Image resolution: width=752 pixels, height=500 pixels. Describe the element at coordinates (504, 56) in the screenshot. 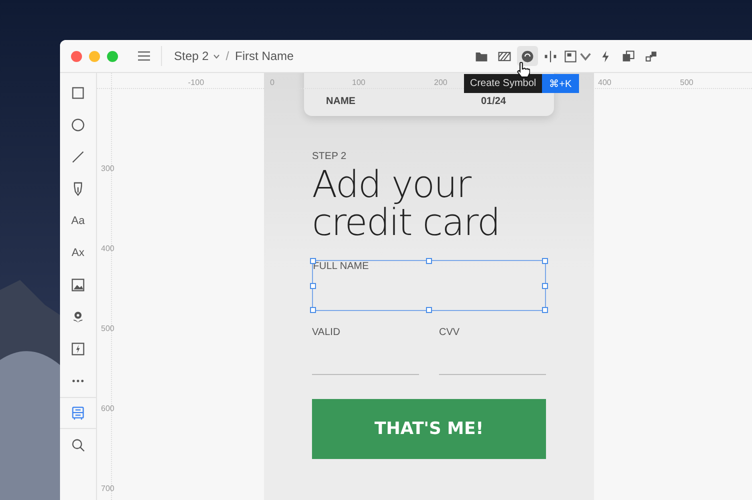

I see `hatched-rectangle-icon` at that location.